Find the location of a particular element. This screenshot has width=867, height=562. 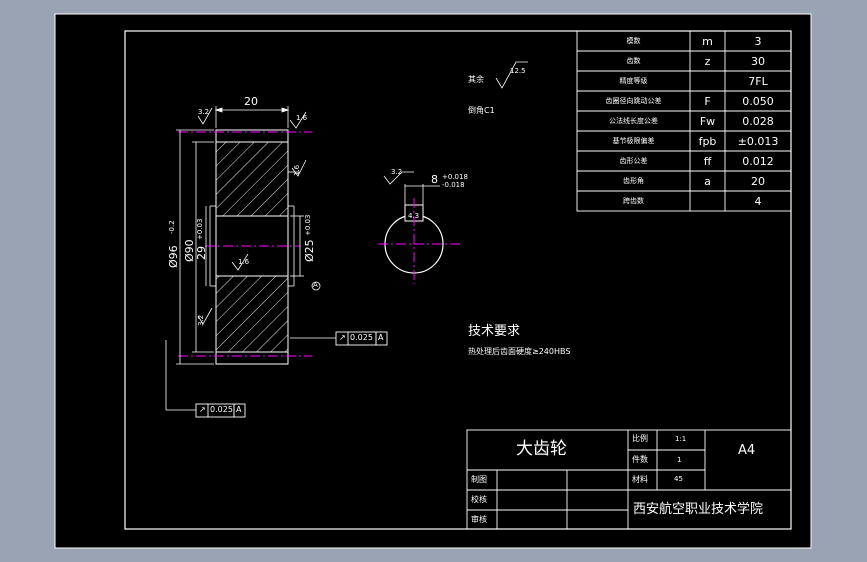

param-value: 0.028 is located at coordinates (758, 121).